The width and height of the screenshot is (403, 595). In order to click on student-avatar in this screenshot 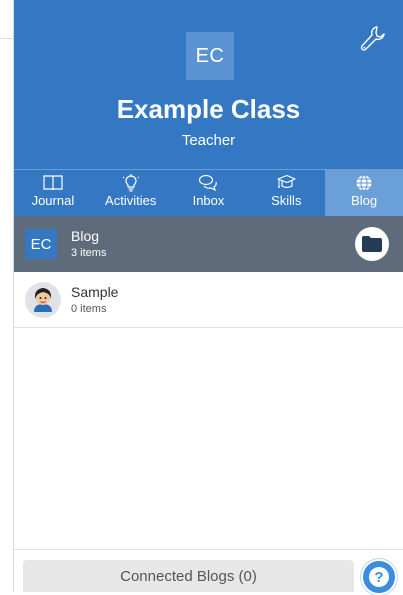, I will do `click(43, 300)`.